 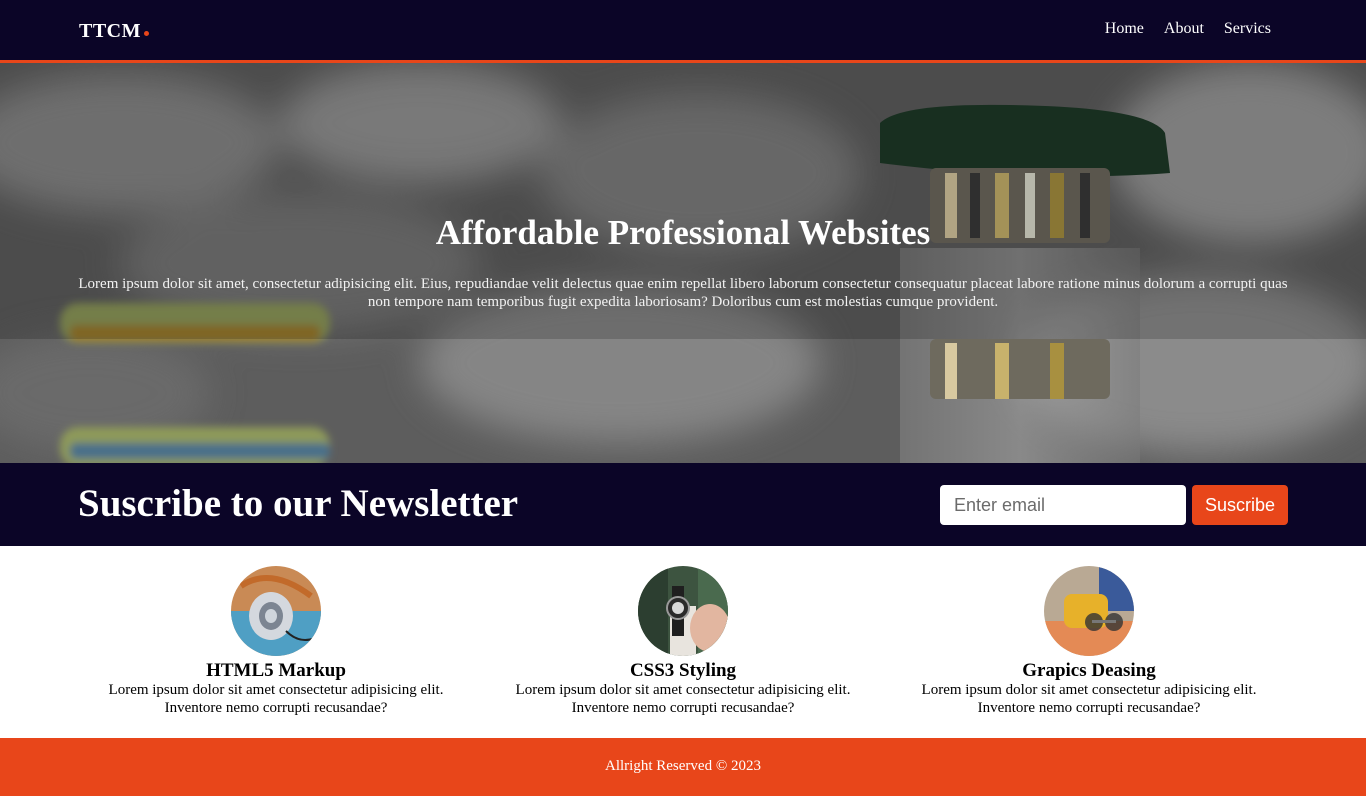 What do you see at coordinates (683, 504) in the screenshot?
I see `newsletter-section: Suscribe to our Newsletter Suscribe` at bounding box center [683, 504].